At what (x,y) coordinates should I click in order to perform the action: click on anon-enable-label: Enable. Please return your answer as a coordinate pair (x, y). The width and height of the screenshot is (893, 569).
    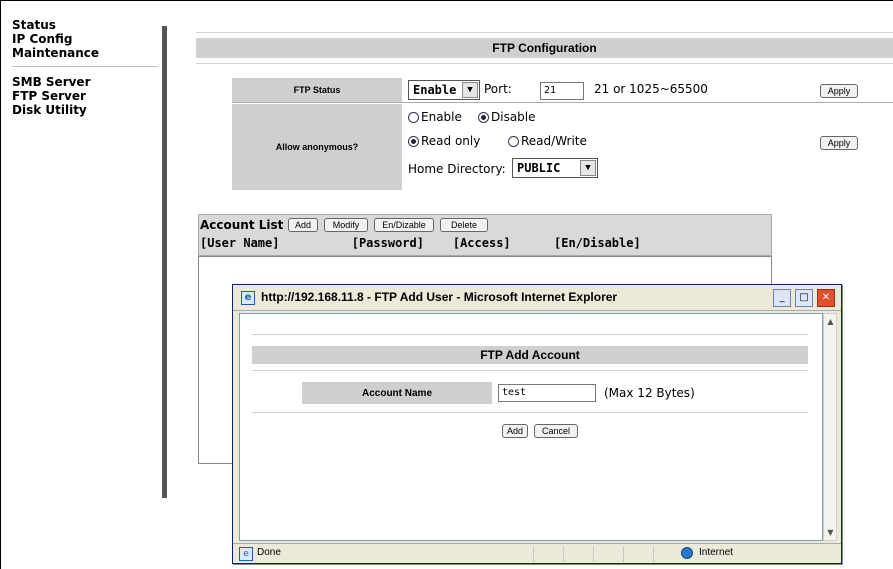
    Looking at the image, I should click on (441, 117).